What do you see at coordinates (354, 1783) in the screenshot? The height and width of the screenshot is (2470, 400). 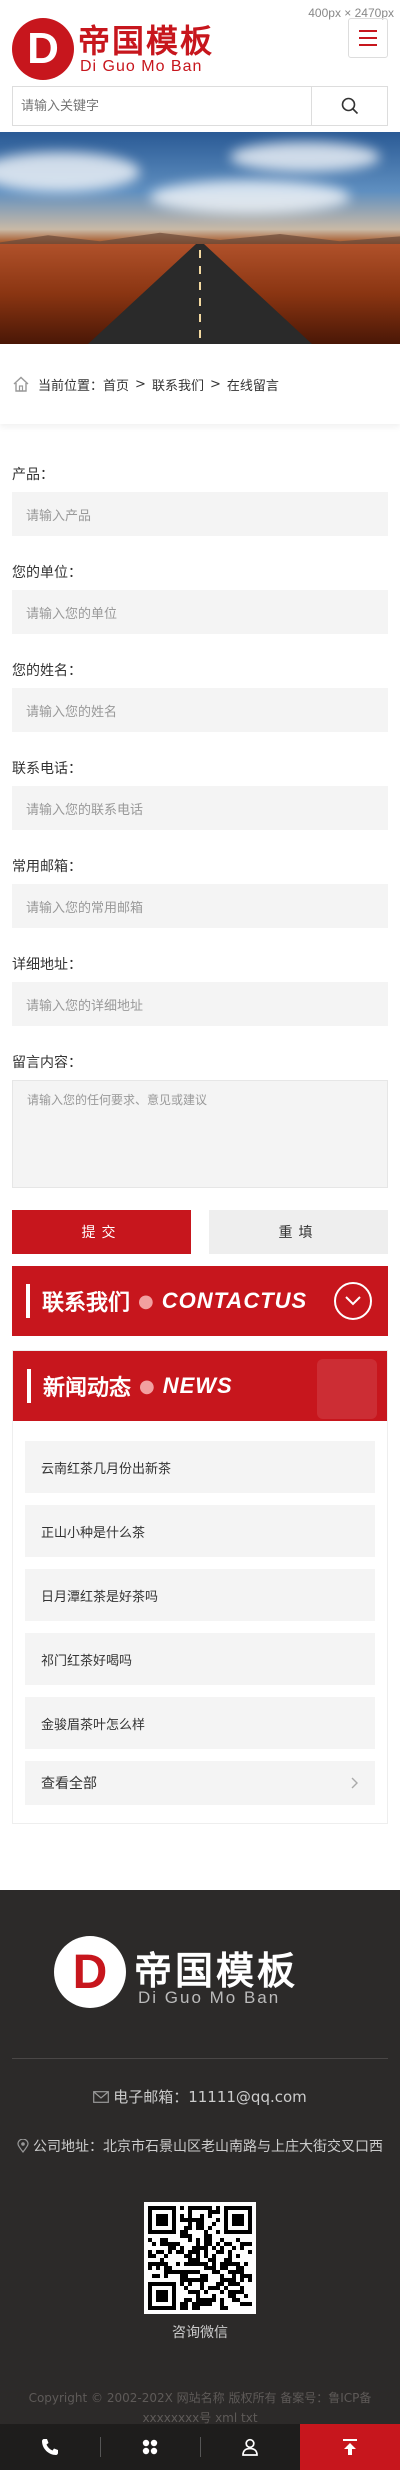 I see `chevron-right-icon` at bounding box center [354, 1783].